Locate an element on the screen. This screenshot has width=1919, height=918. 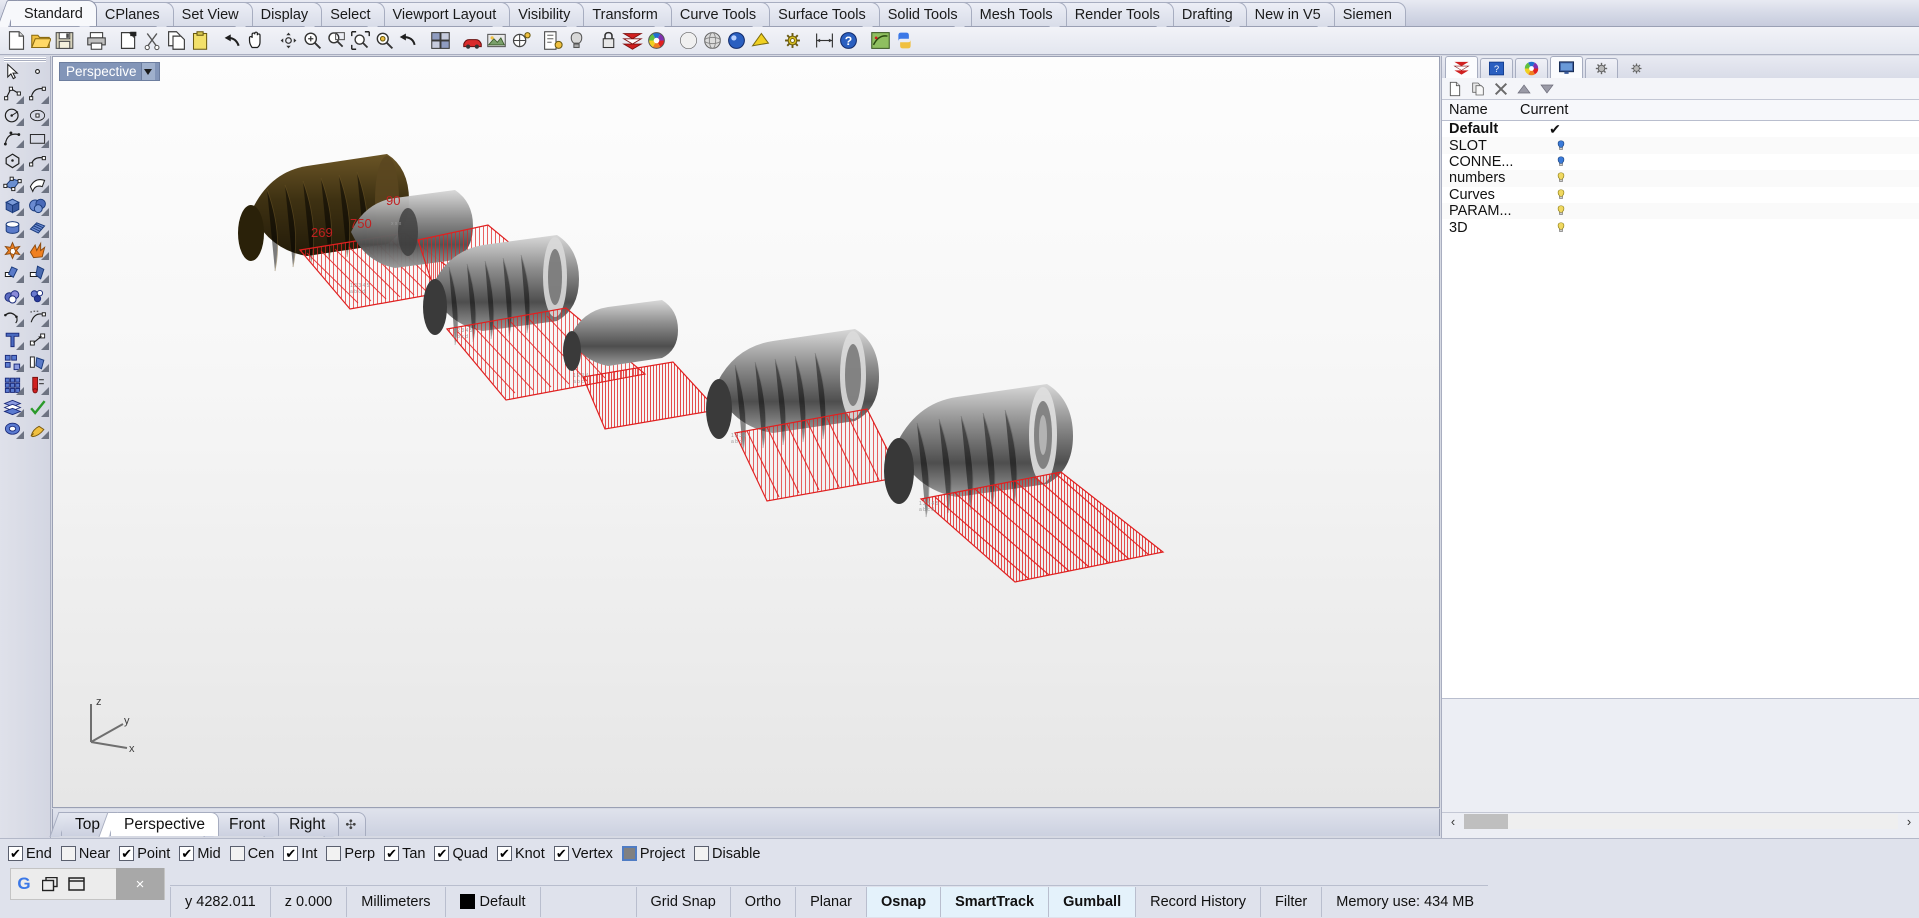
grid-array-icon is located at coordinates (12, 385).